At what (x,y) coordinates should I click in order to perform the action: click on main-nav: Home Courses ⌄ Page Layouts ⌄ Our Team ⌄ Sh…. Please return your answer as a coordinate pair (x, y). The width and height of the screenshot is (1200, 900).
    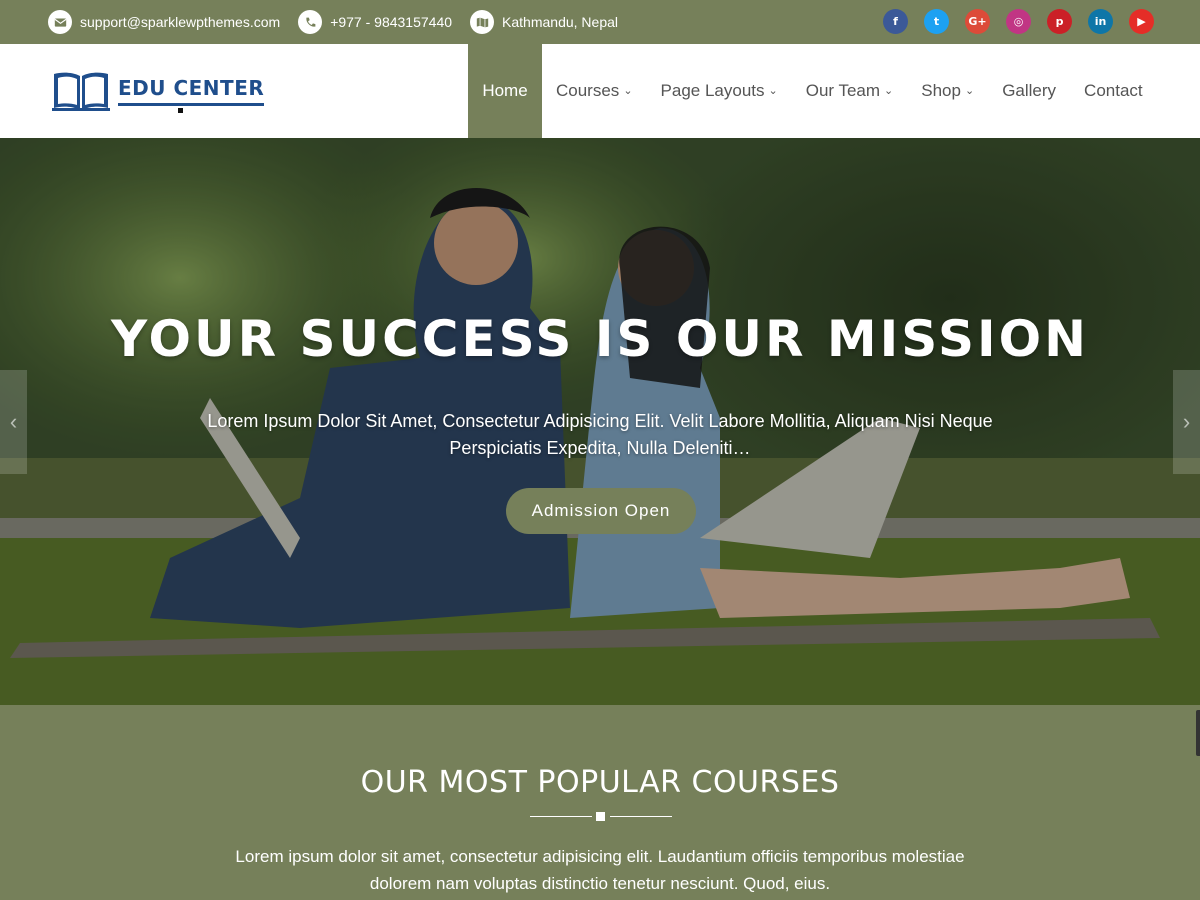
    Looking at the image, I should click on (812, 91).